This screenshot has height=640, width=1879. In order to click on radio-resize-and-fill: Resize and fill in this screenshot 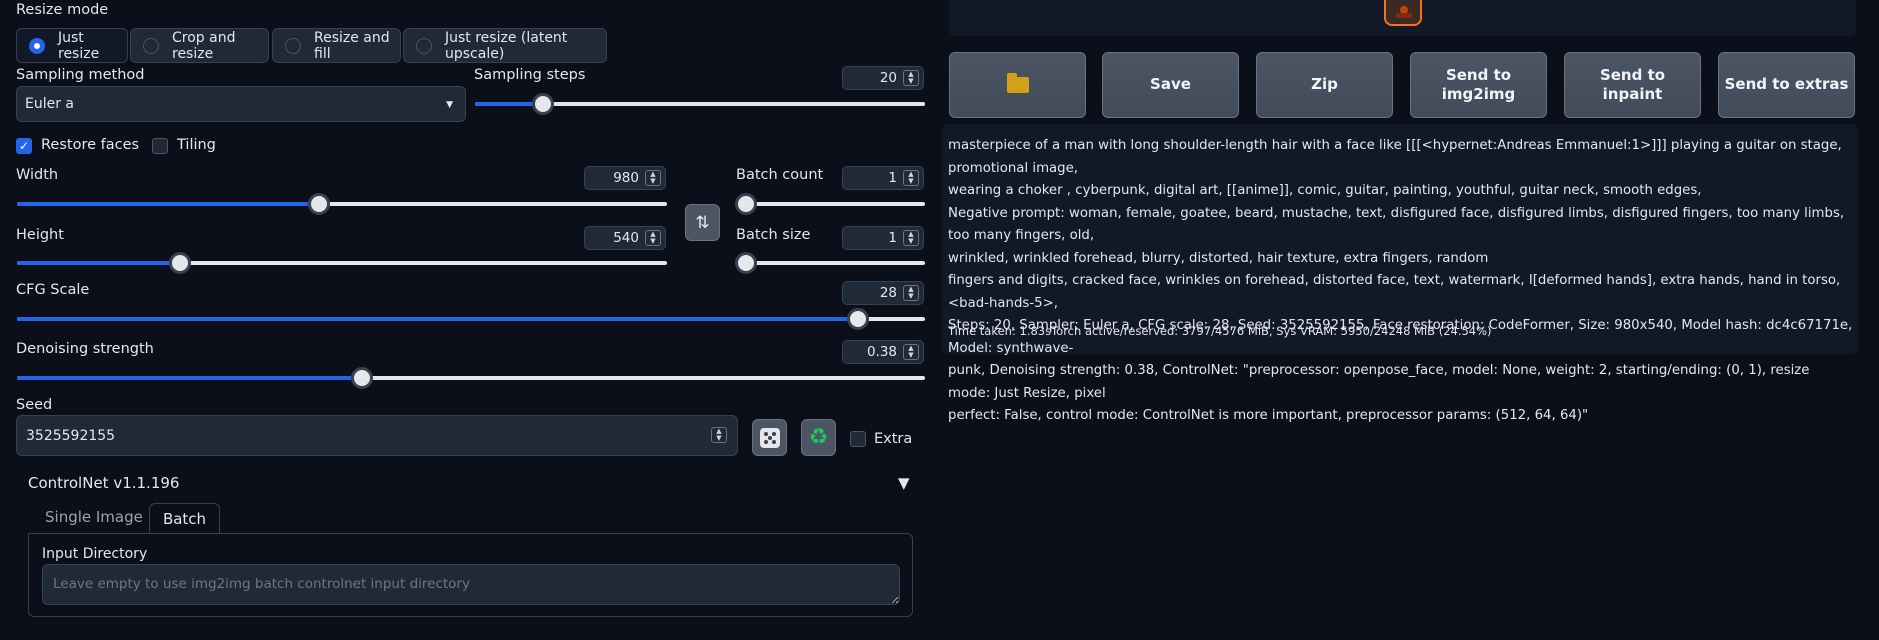, I will do `click(336, 45)`.